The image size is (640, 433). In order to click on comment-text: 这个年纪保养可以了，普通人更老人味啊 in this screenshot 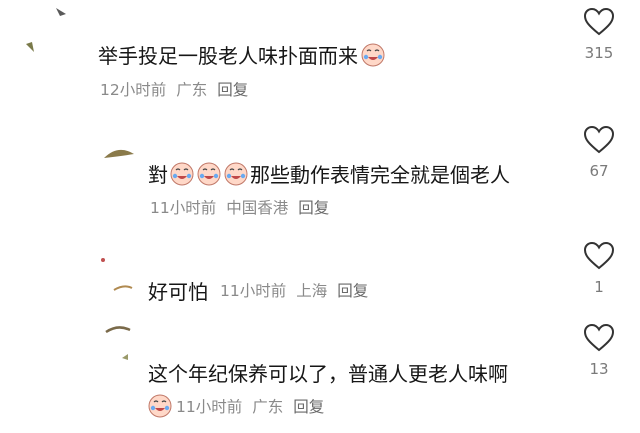, I will do `click(328, 372)`.